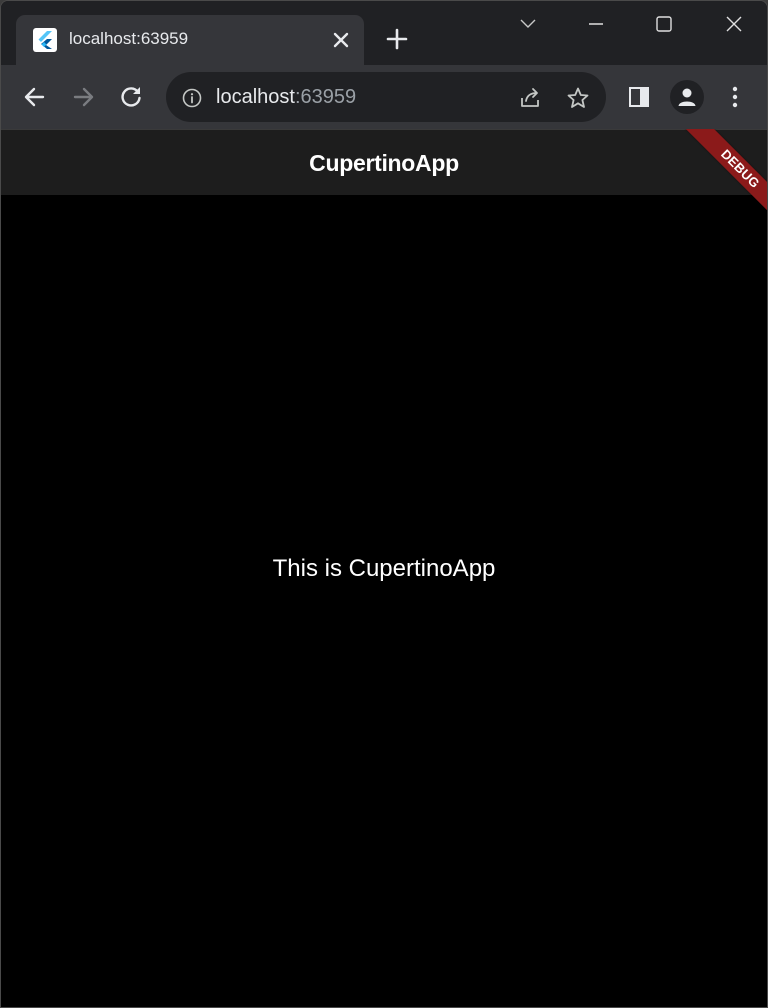 Image resolution: width=768 pixels, height=1008 pixels. What do you see at coordinates (530, 98) in the screenshot?
I see `share-icon` at bounding box center [530, 98].